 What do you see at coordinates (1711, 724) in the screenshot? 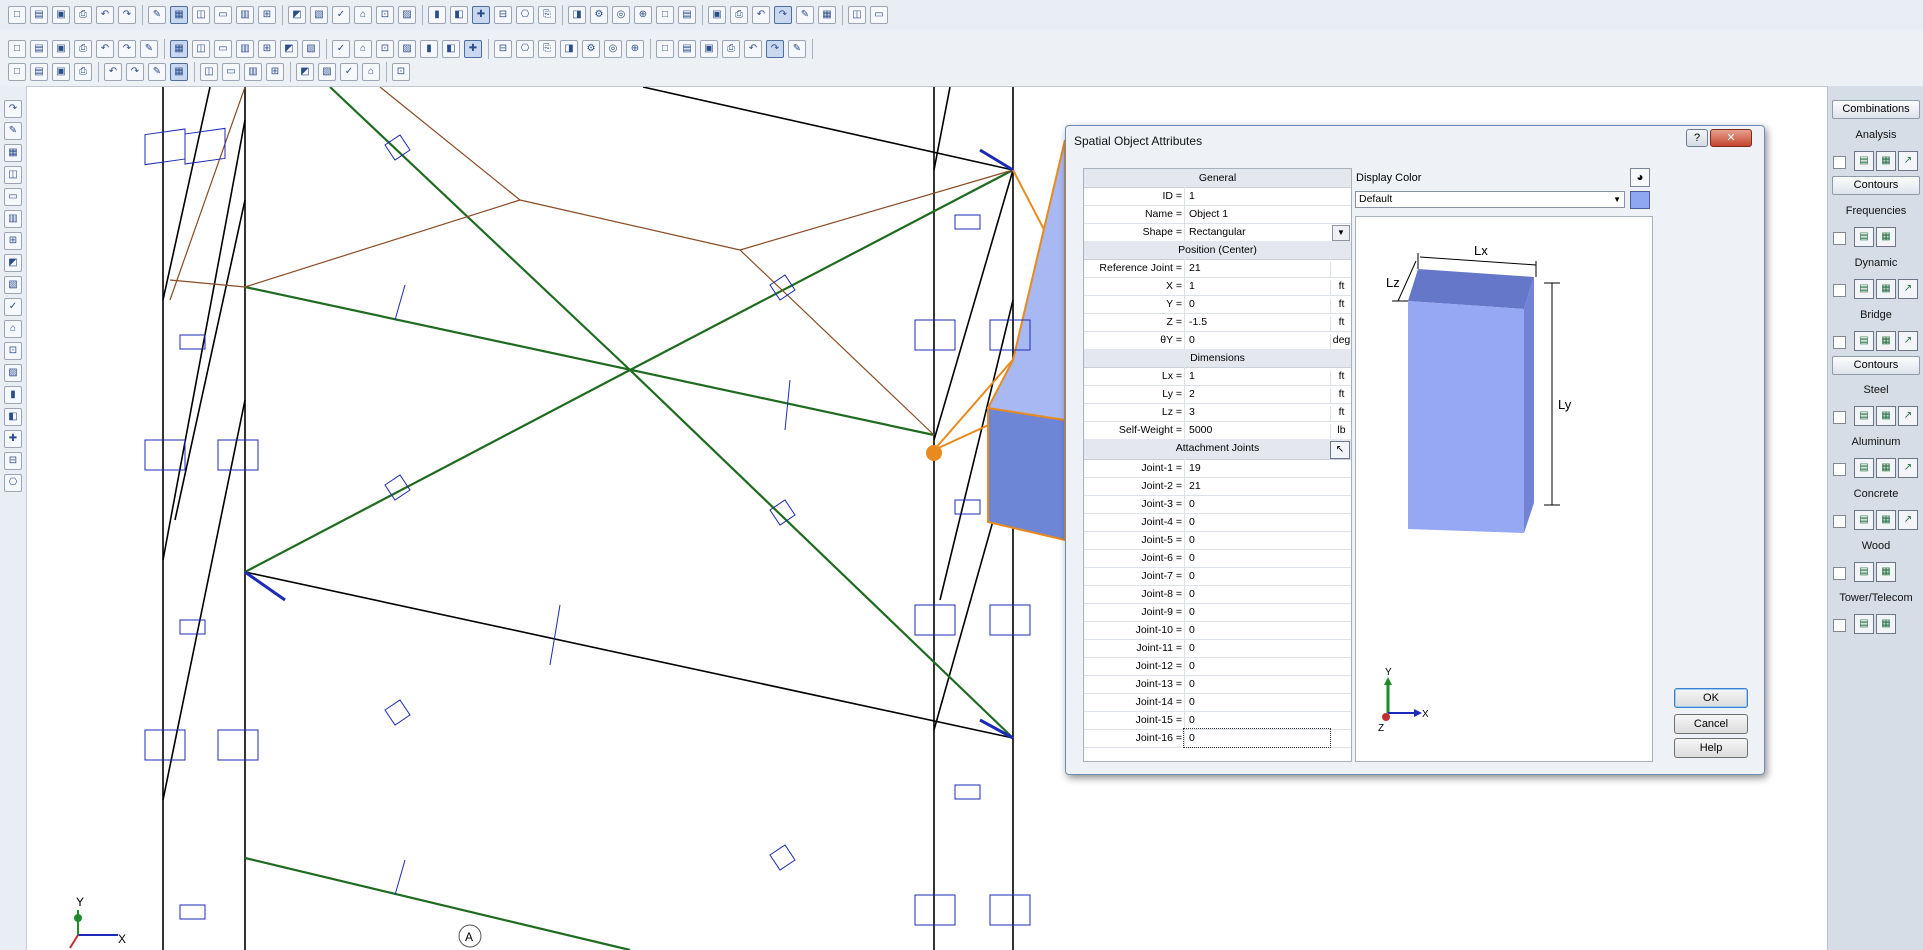
I see `cancel-button: Cancel` at bounding box center [1711, 724].